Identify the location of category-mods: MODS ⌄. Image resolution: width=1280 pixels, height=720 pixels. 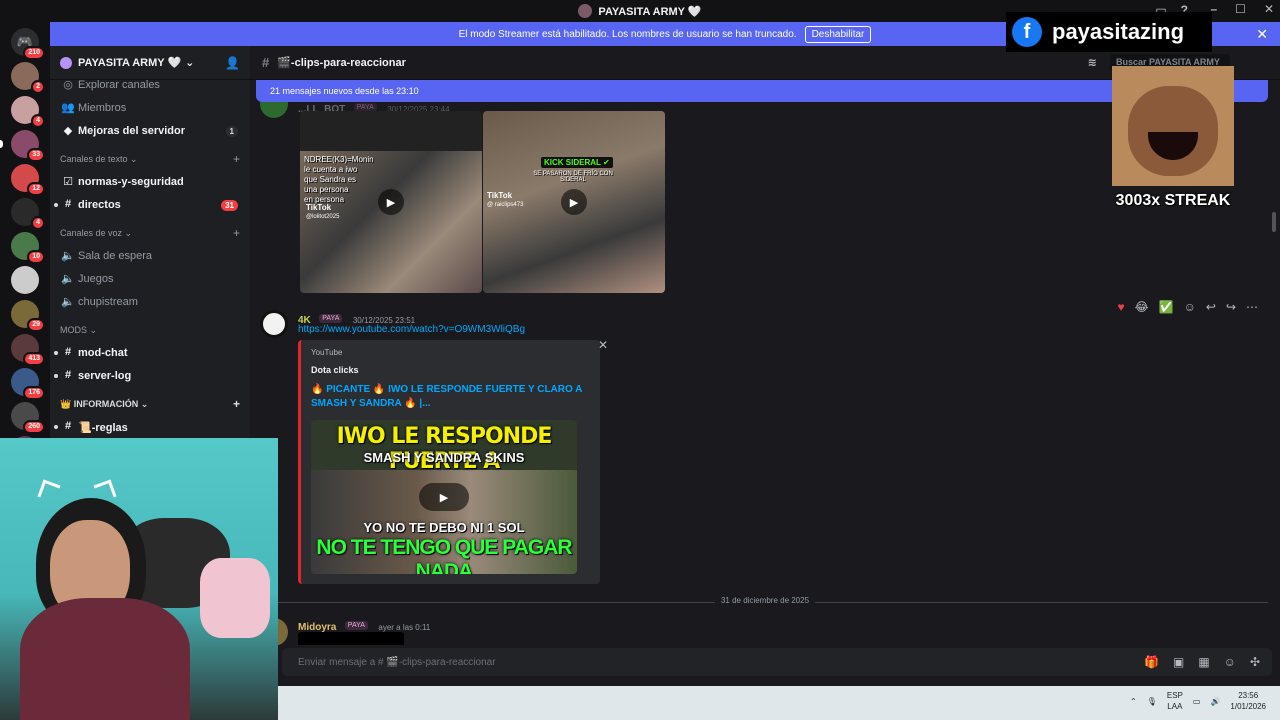
(150, 330).